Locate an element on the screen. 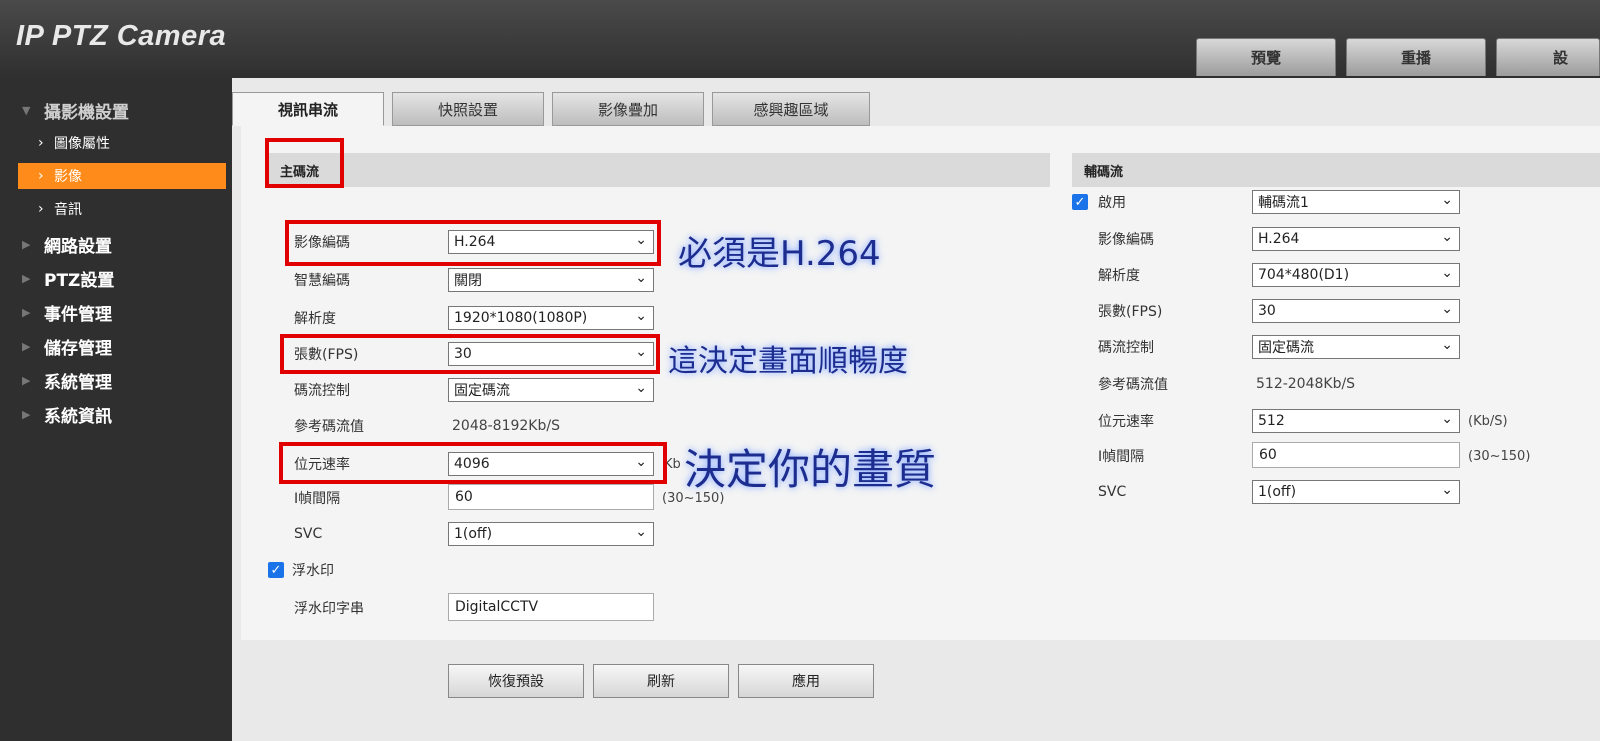  sidebar-item-system: ▶ 系統管理 is located at coordinates (116, 380).